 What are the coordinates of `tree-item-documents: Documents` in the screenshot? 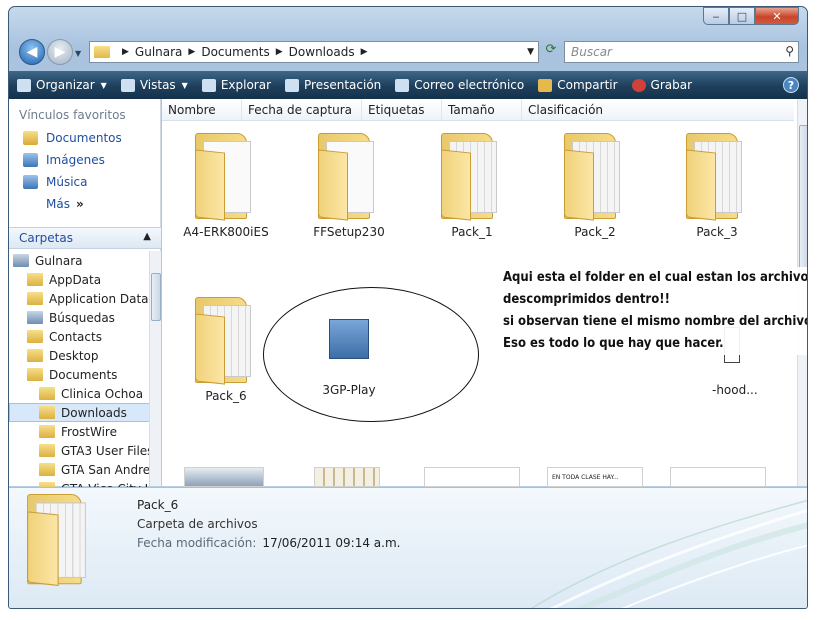 It's located at (80, 374).